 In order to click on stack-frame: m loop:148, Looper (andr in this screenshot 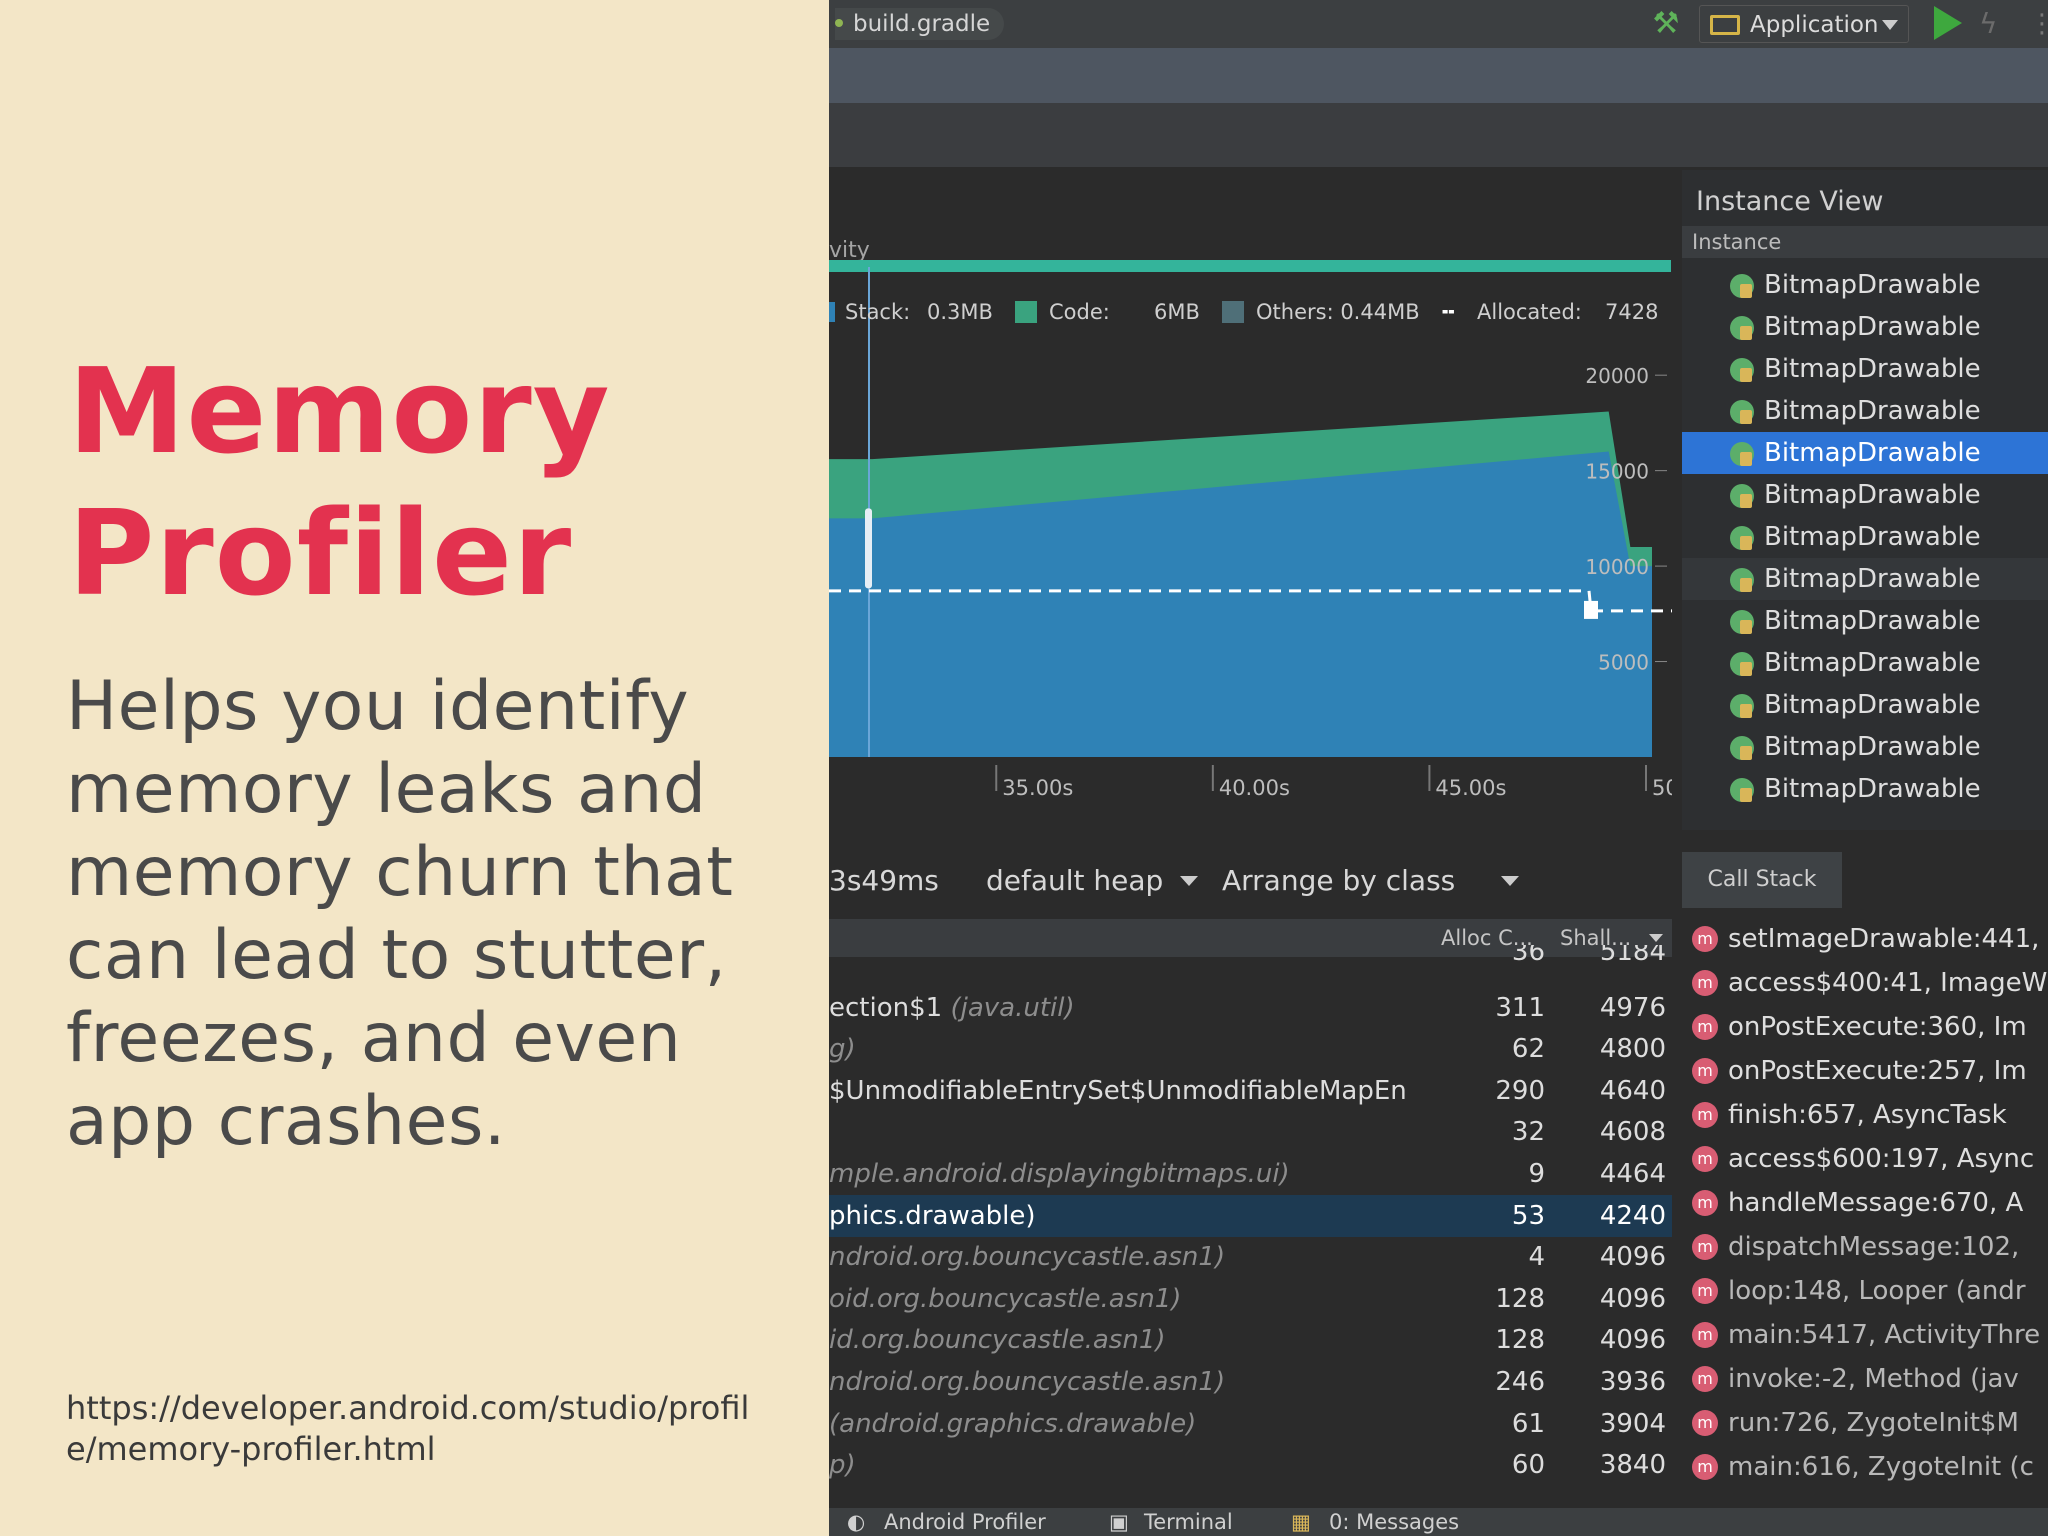, I will do `click(1865, 1291)`.